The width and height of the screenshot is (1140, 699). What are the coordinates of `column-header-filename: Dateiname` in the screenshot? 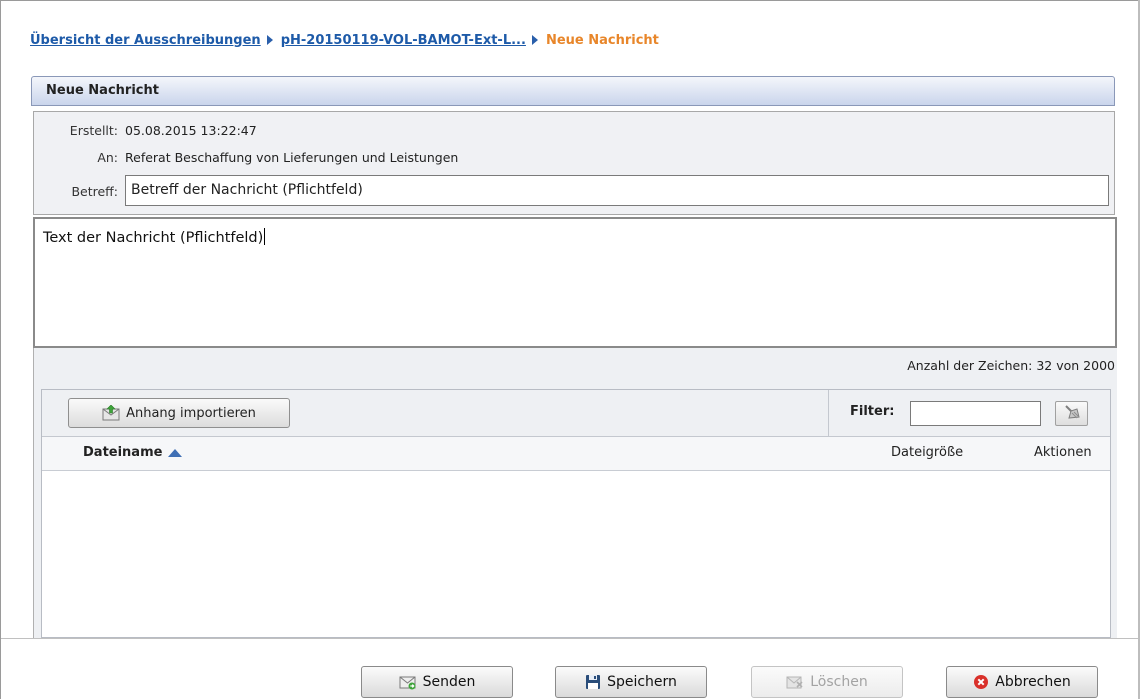 It's located at (133, 452).